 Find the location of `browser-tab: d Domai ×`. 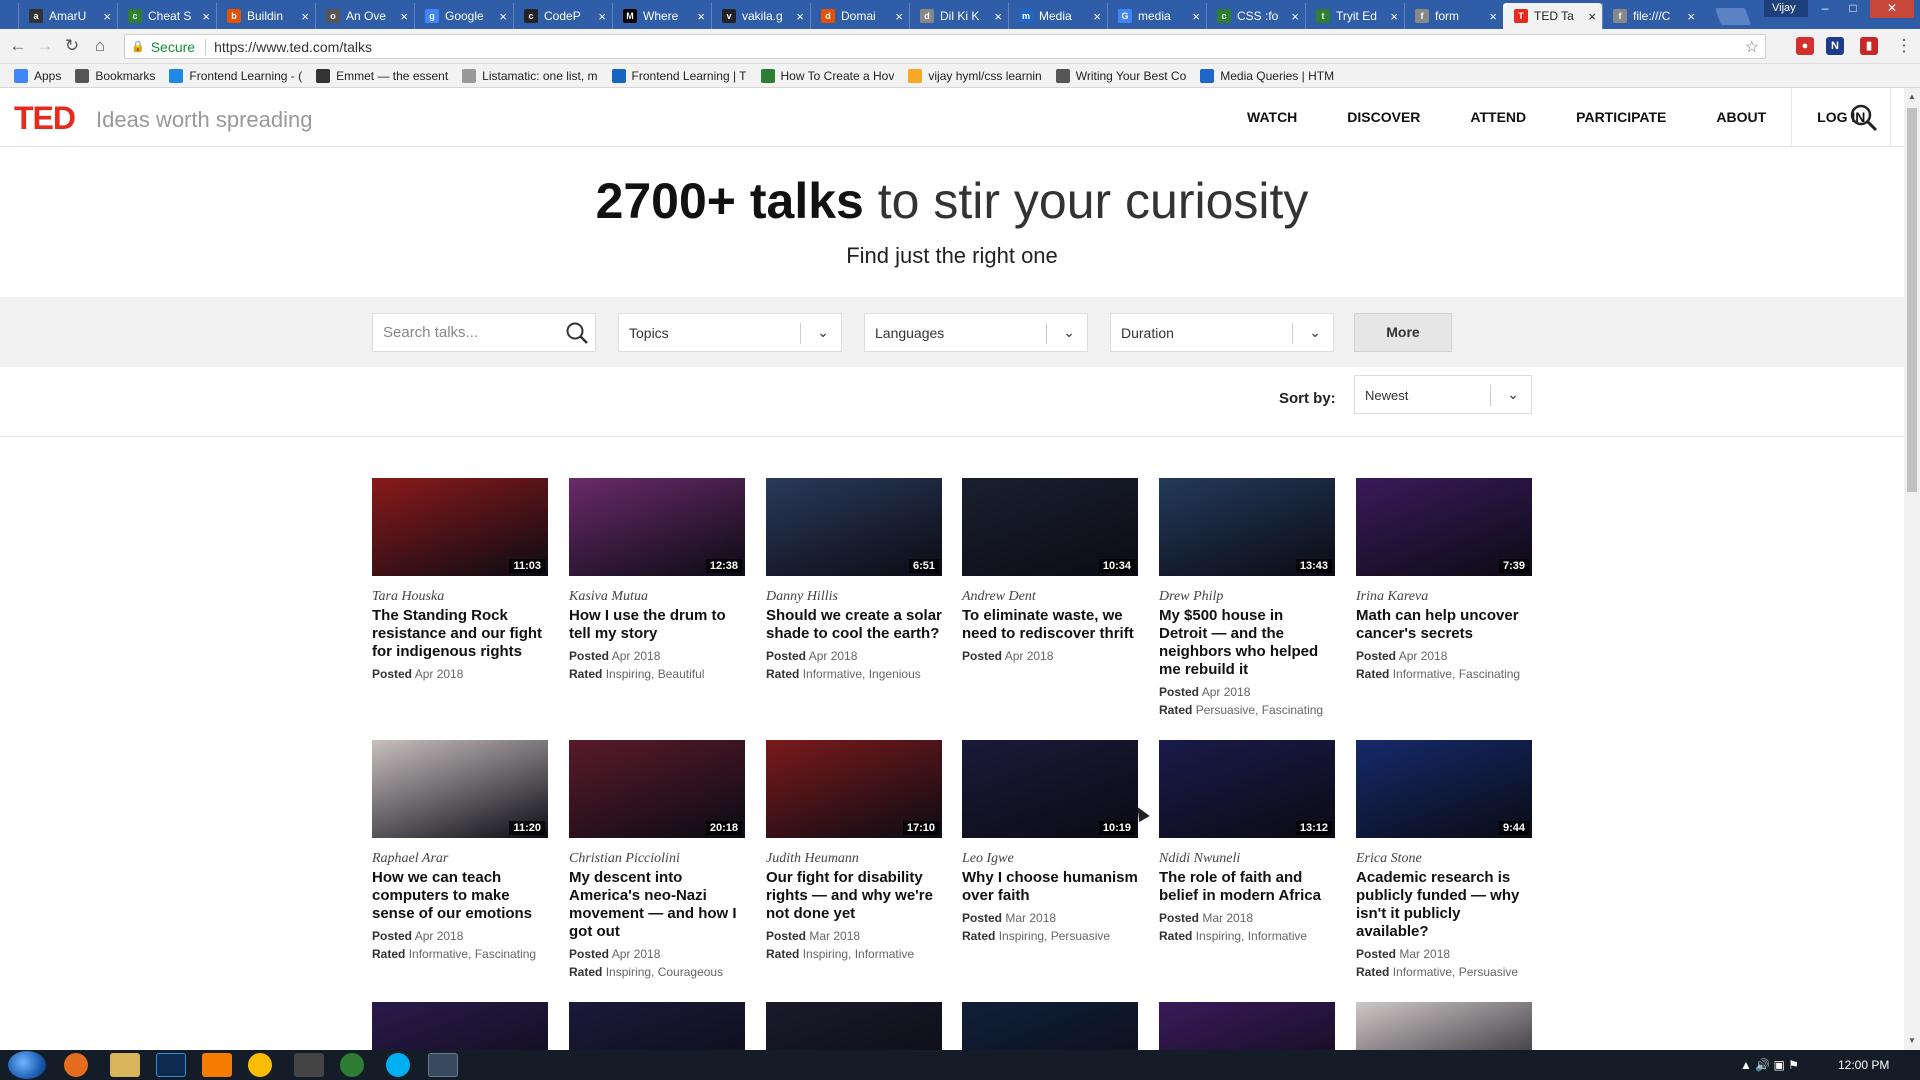

browser-tab: d Domai × is located at coordinates (859, 16).